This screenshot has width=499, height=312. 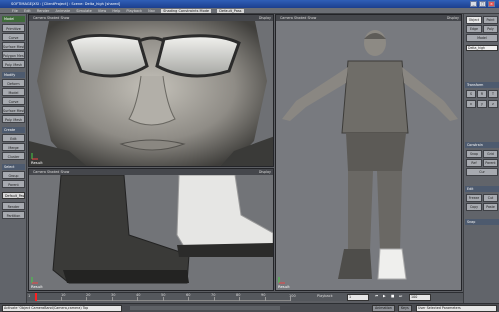 What do you see at coordinates (13, 206) in the screenshot?
I see `render-button: Render` at bounding box center [13, 206].